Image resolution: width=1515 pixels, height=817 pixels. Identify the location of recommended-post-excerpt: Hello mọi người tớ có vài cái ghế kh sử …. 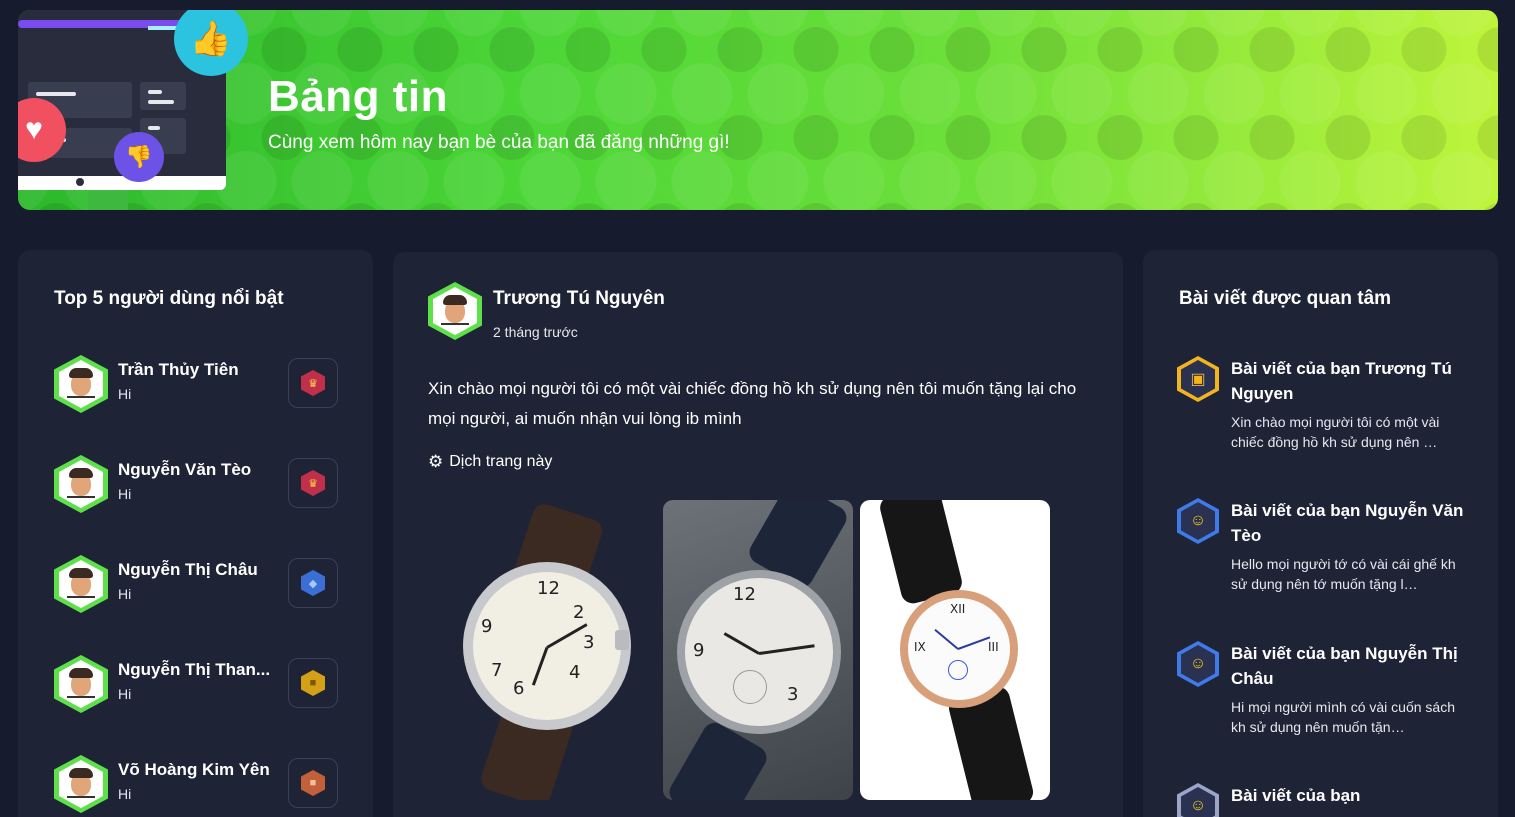
(1343, 574).